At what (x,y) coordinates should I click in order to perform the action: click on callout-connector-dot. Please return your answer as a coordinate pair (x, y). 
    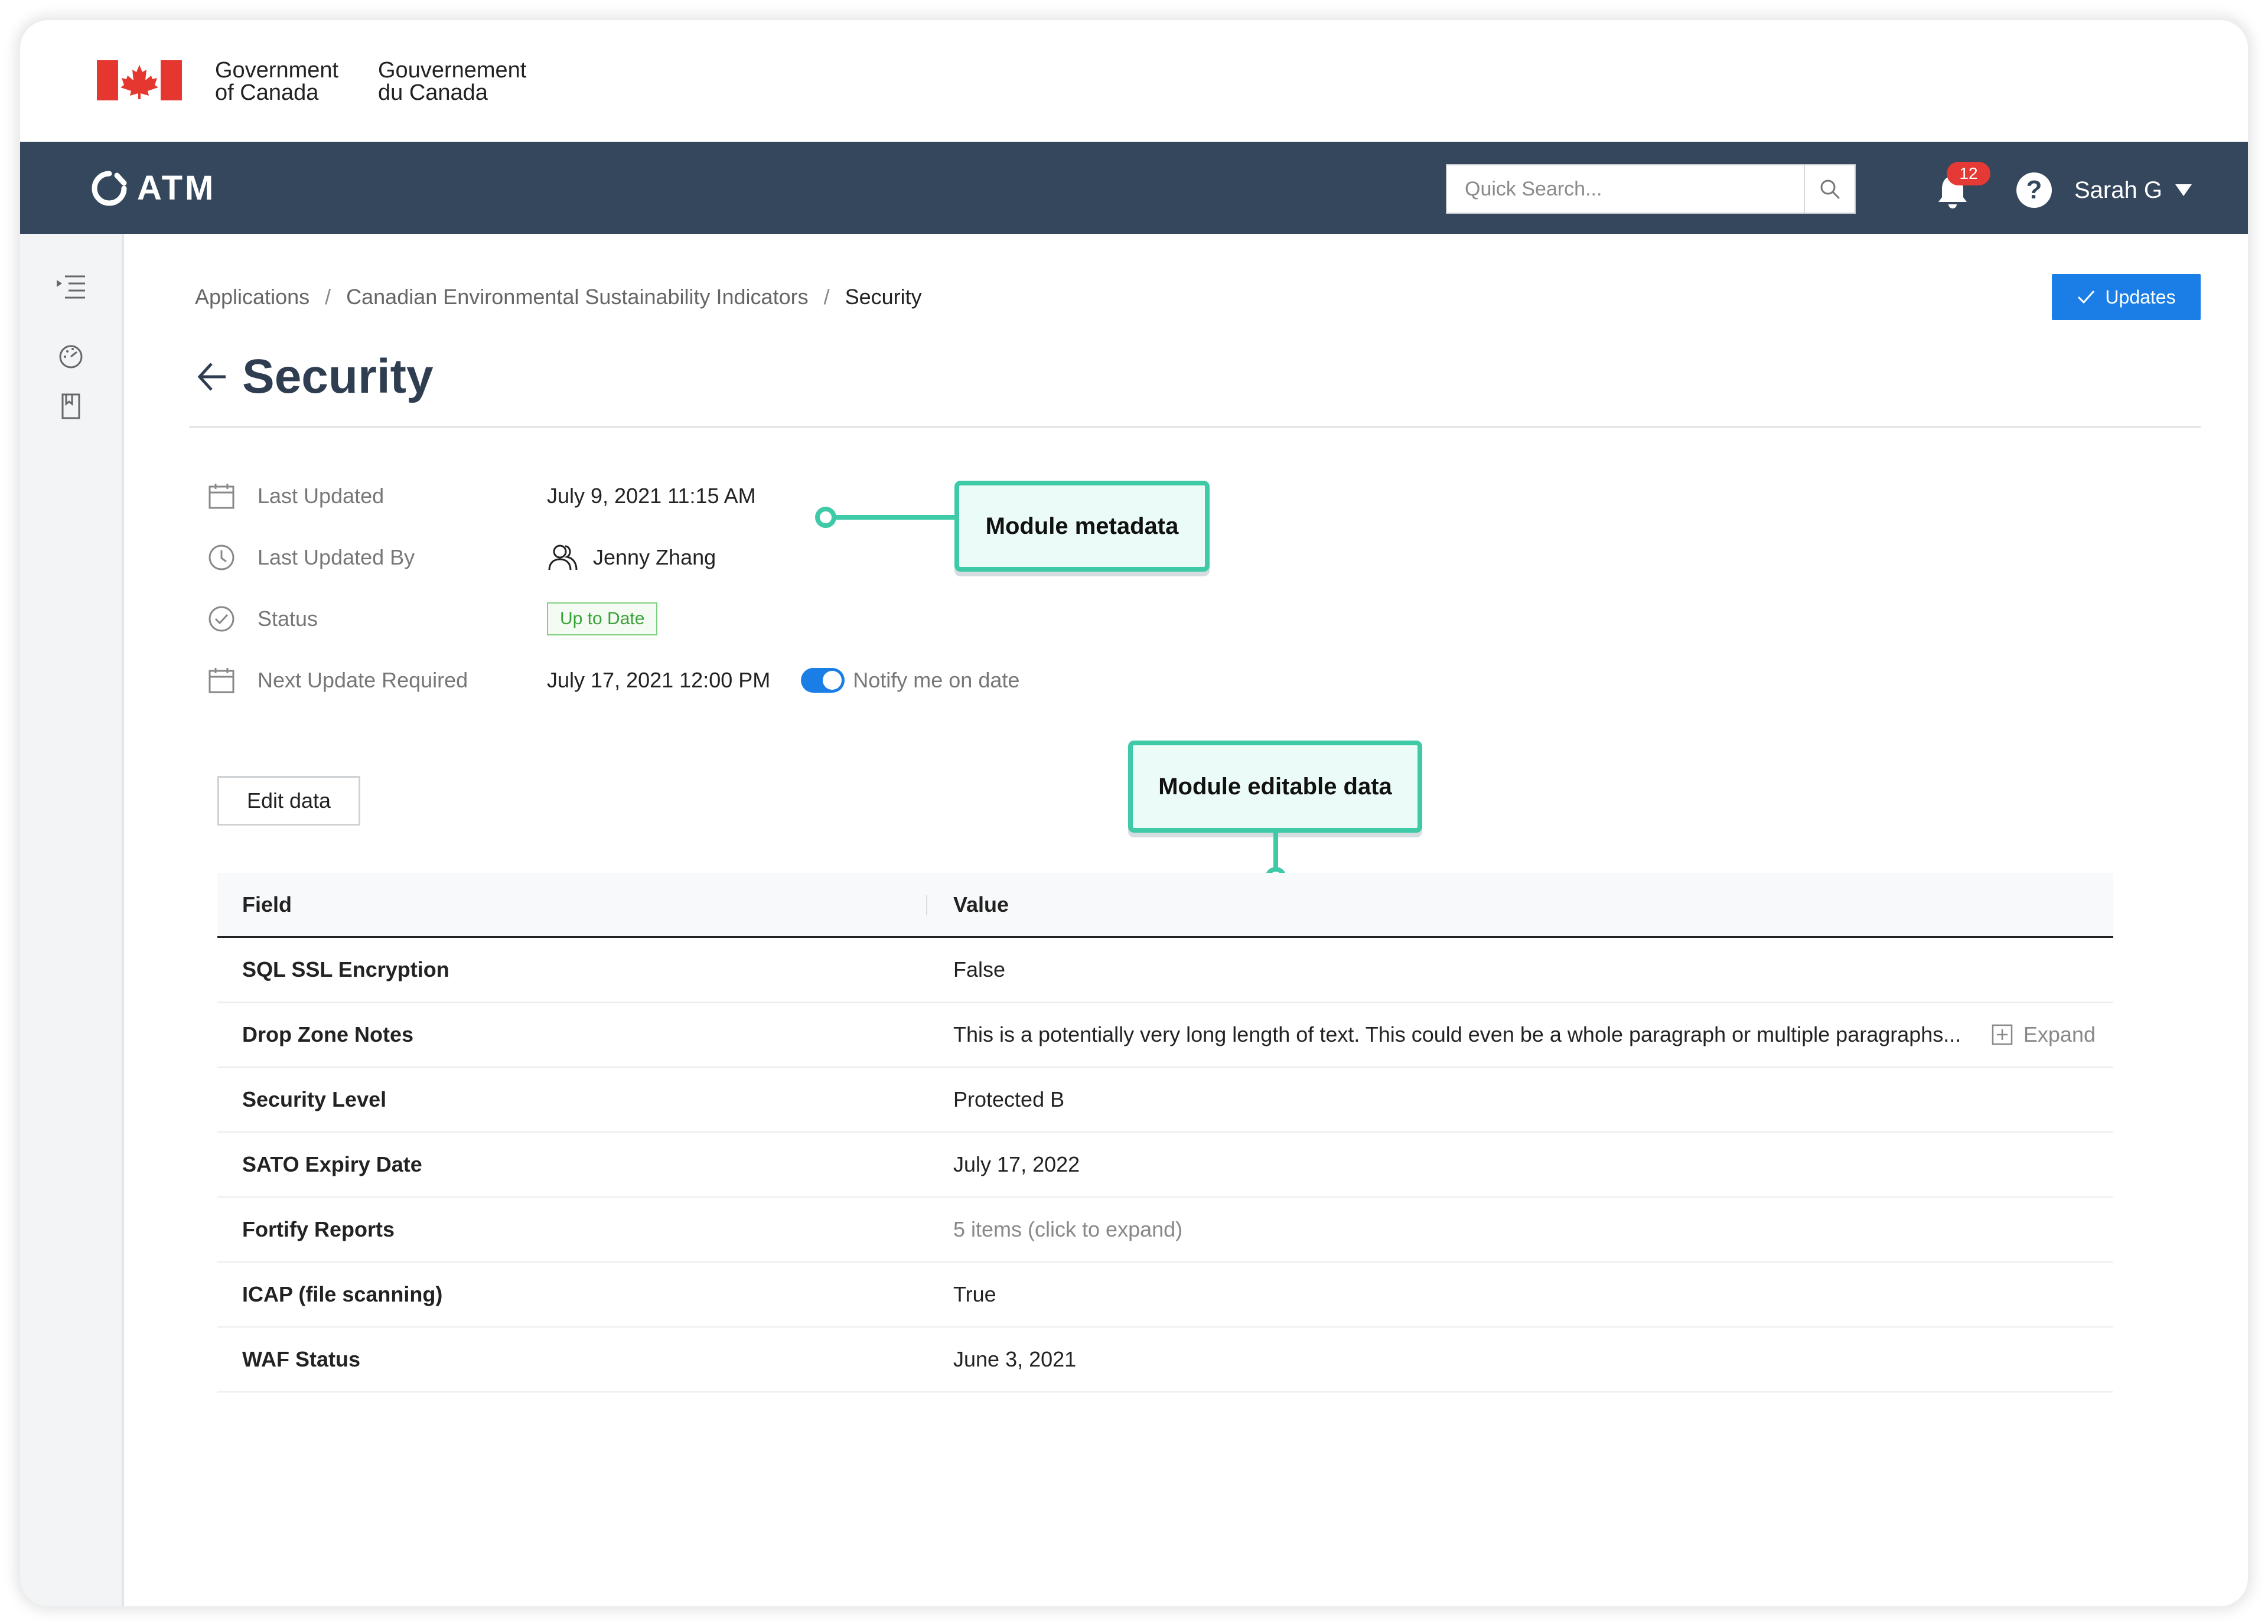
    Looking at the image, I should click on (825, 517).